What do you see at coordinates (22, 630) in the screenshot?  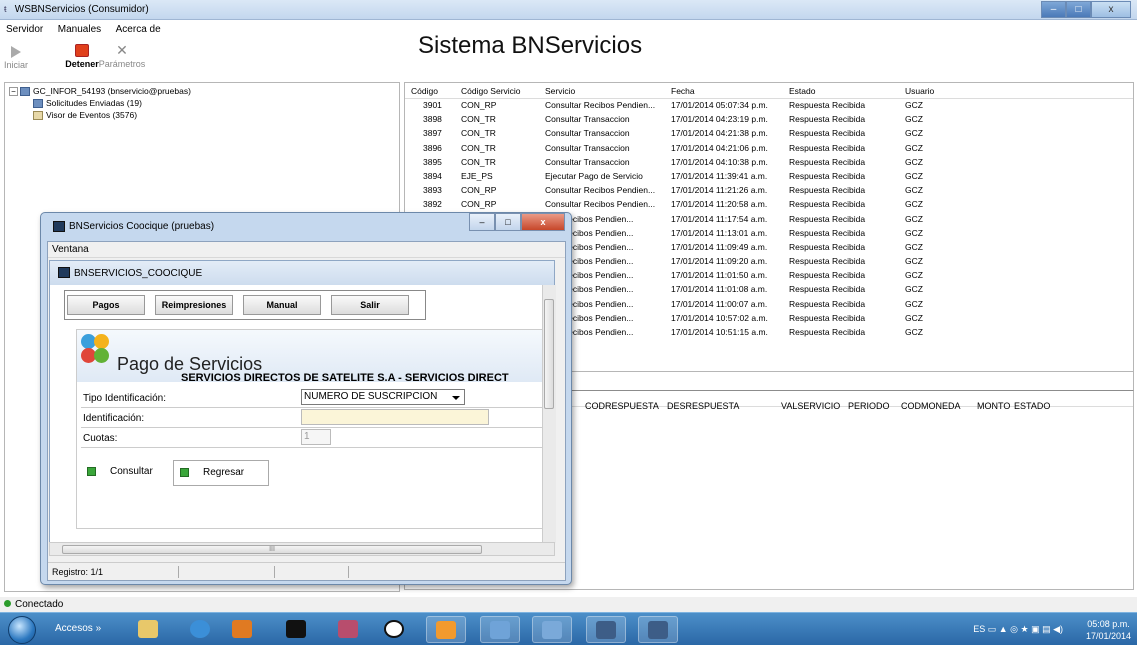 I see `start-menu-button` at bounding box center [22, 630].